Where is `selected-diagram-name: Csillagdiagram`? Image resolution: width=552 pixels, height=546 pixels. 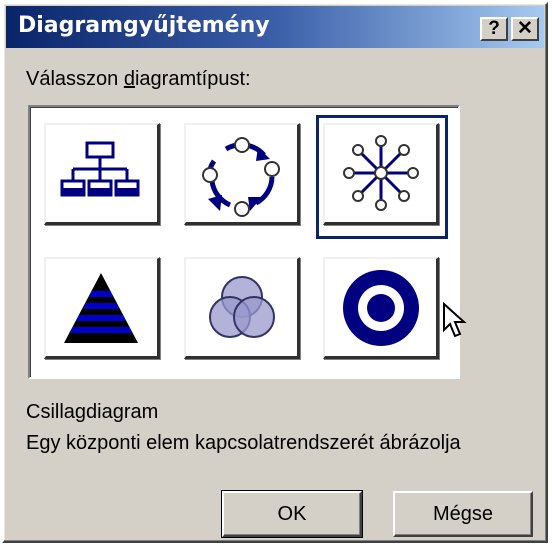 selected-diagram-name: Csillagdiagram is located at coordinates (92, 412).